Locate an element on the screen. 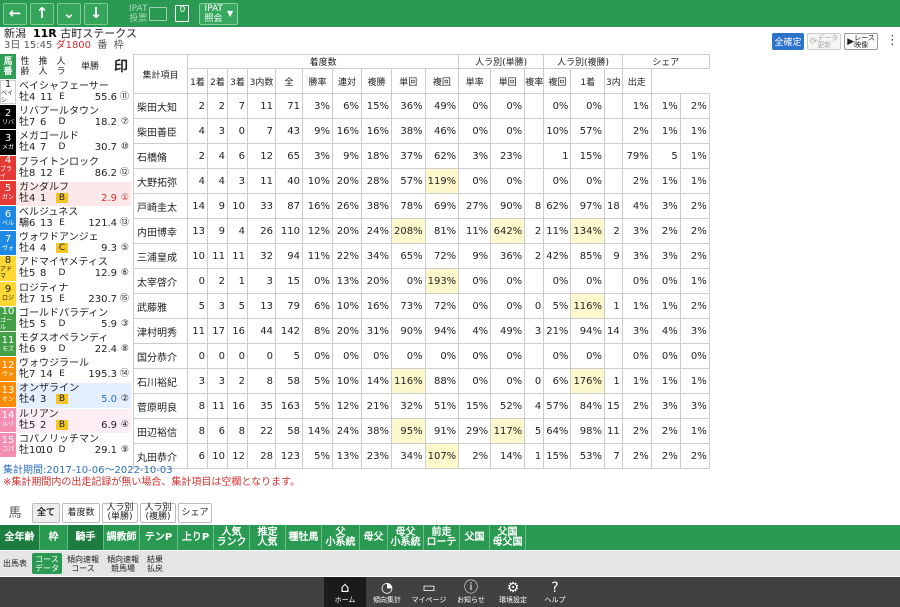 This screenshot has height=607, width=900. horse-number-cell: 11 モズ is located at coordinates (8, 344).